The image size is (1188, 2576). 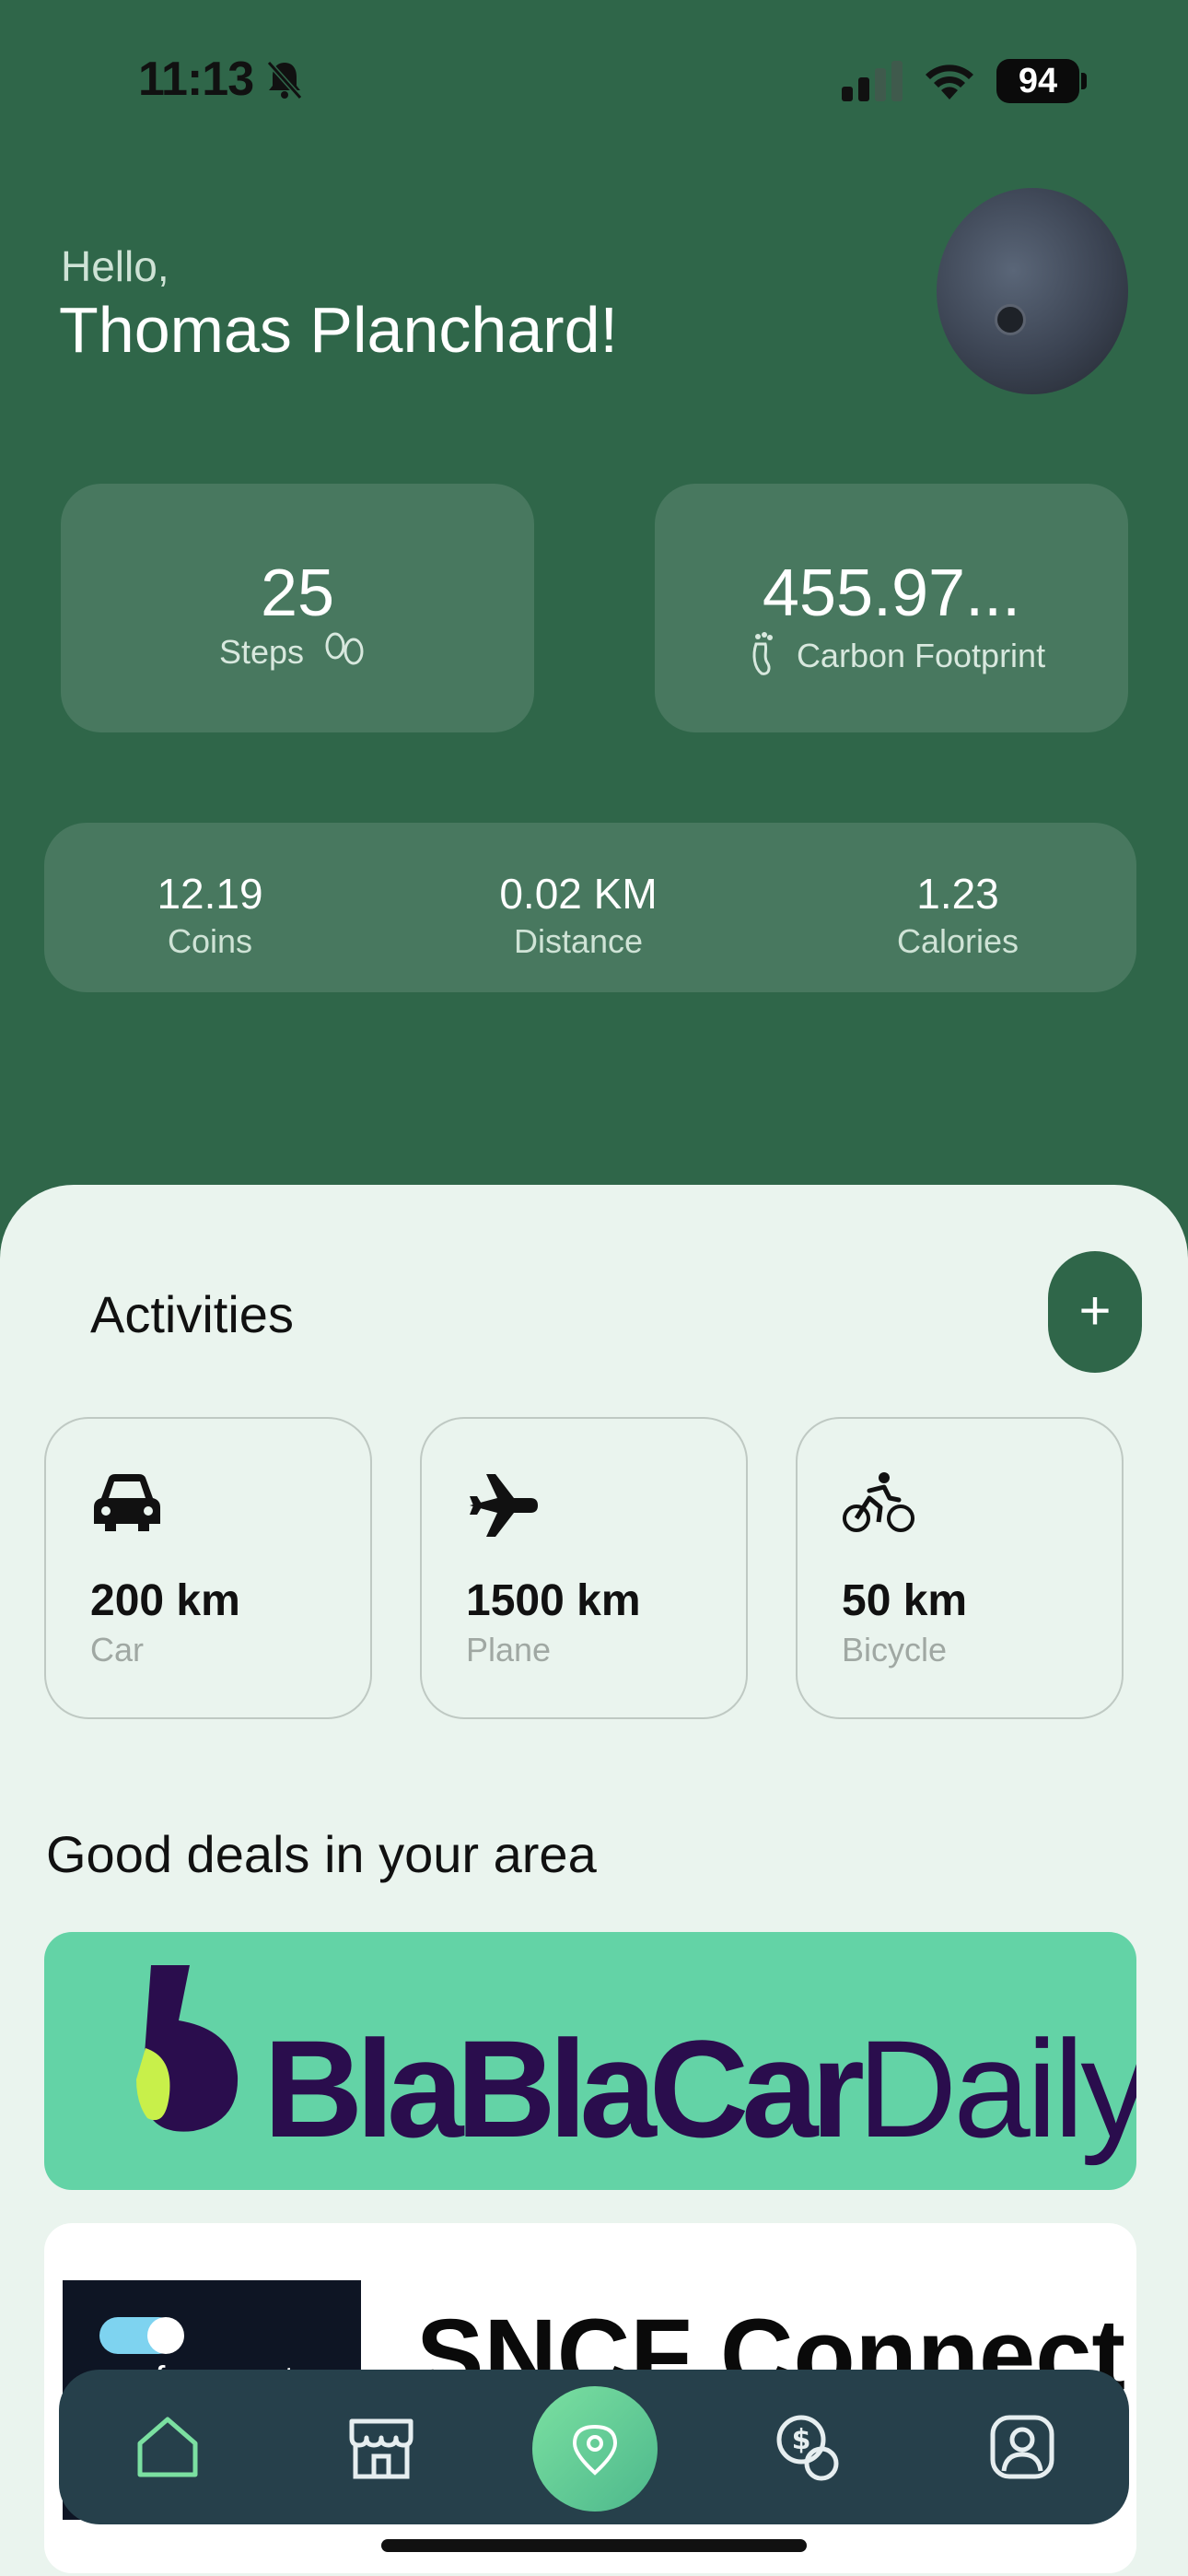 What do you see at coordinates (165, 2335) in the screenshot?
I see `sncf-toggle-dot` at bounding box center [165, 2335].